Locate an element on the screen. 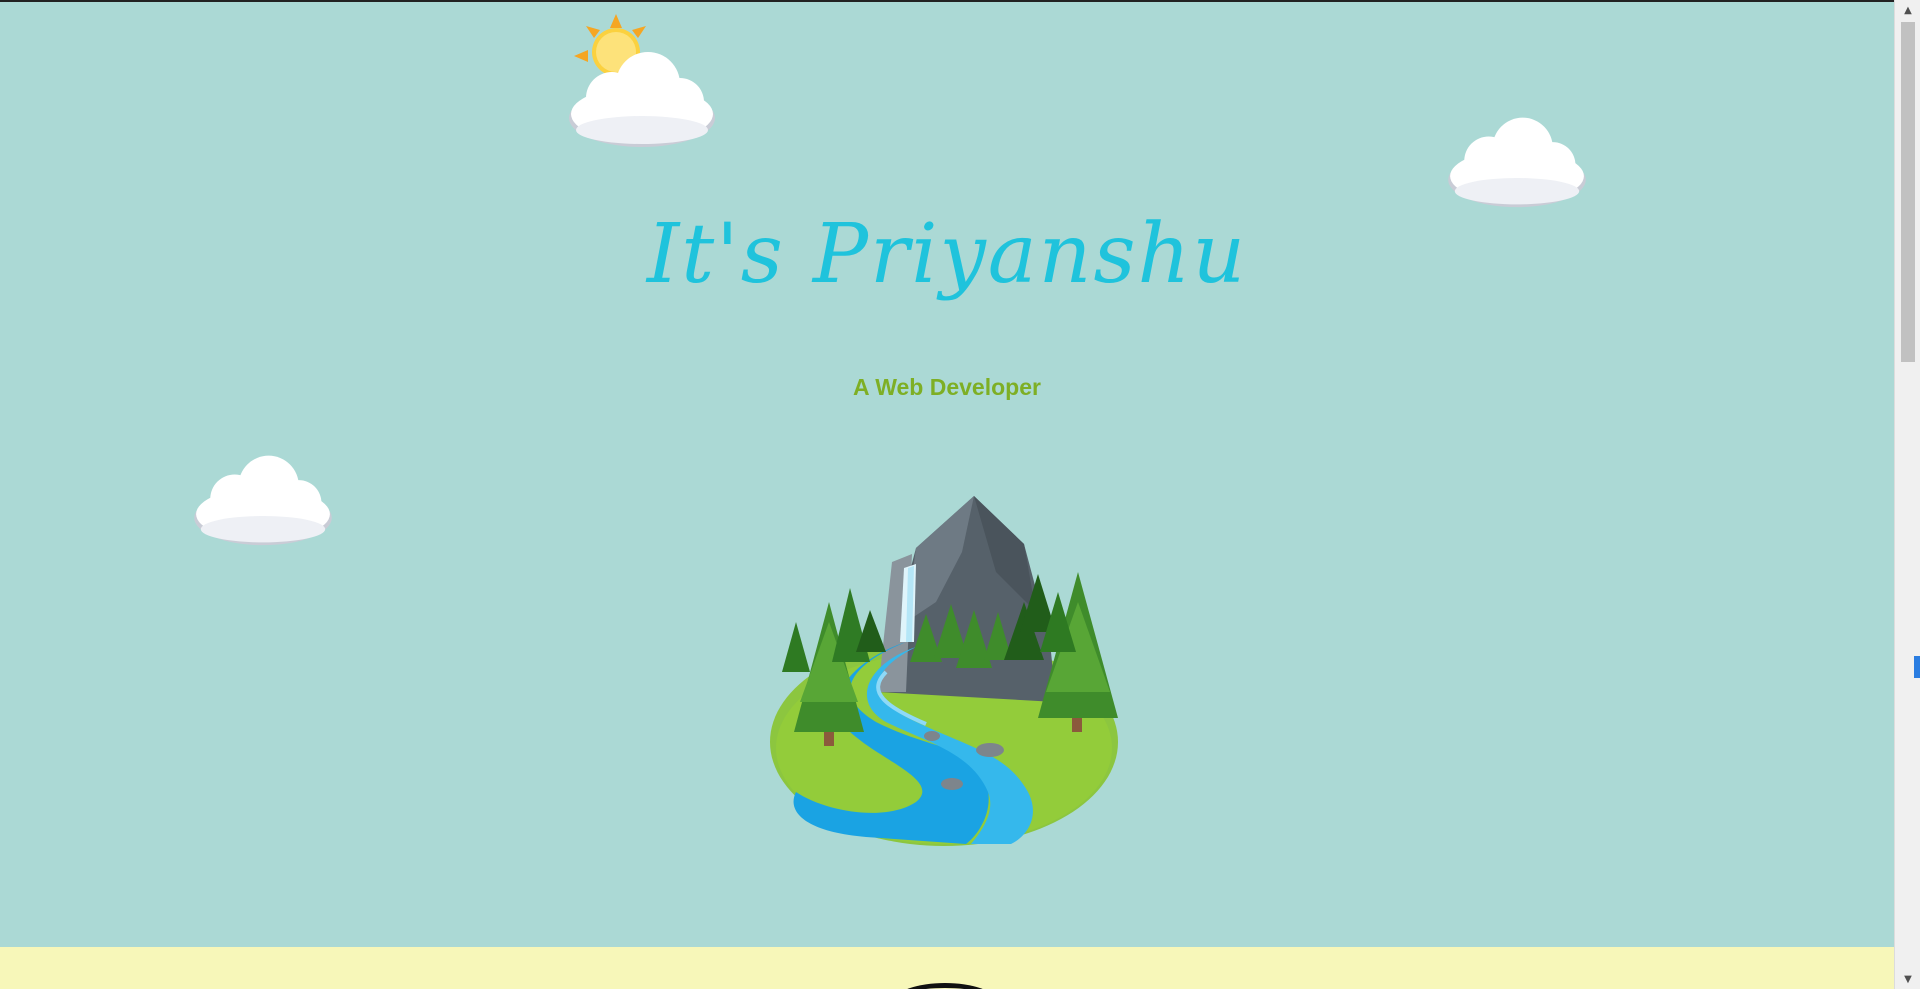 The width and height of the screenshot is (1920, 989). edge-indicator is located at coordinates (1917, 667).